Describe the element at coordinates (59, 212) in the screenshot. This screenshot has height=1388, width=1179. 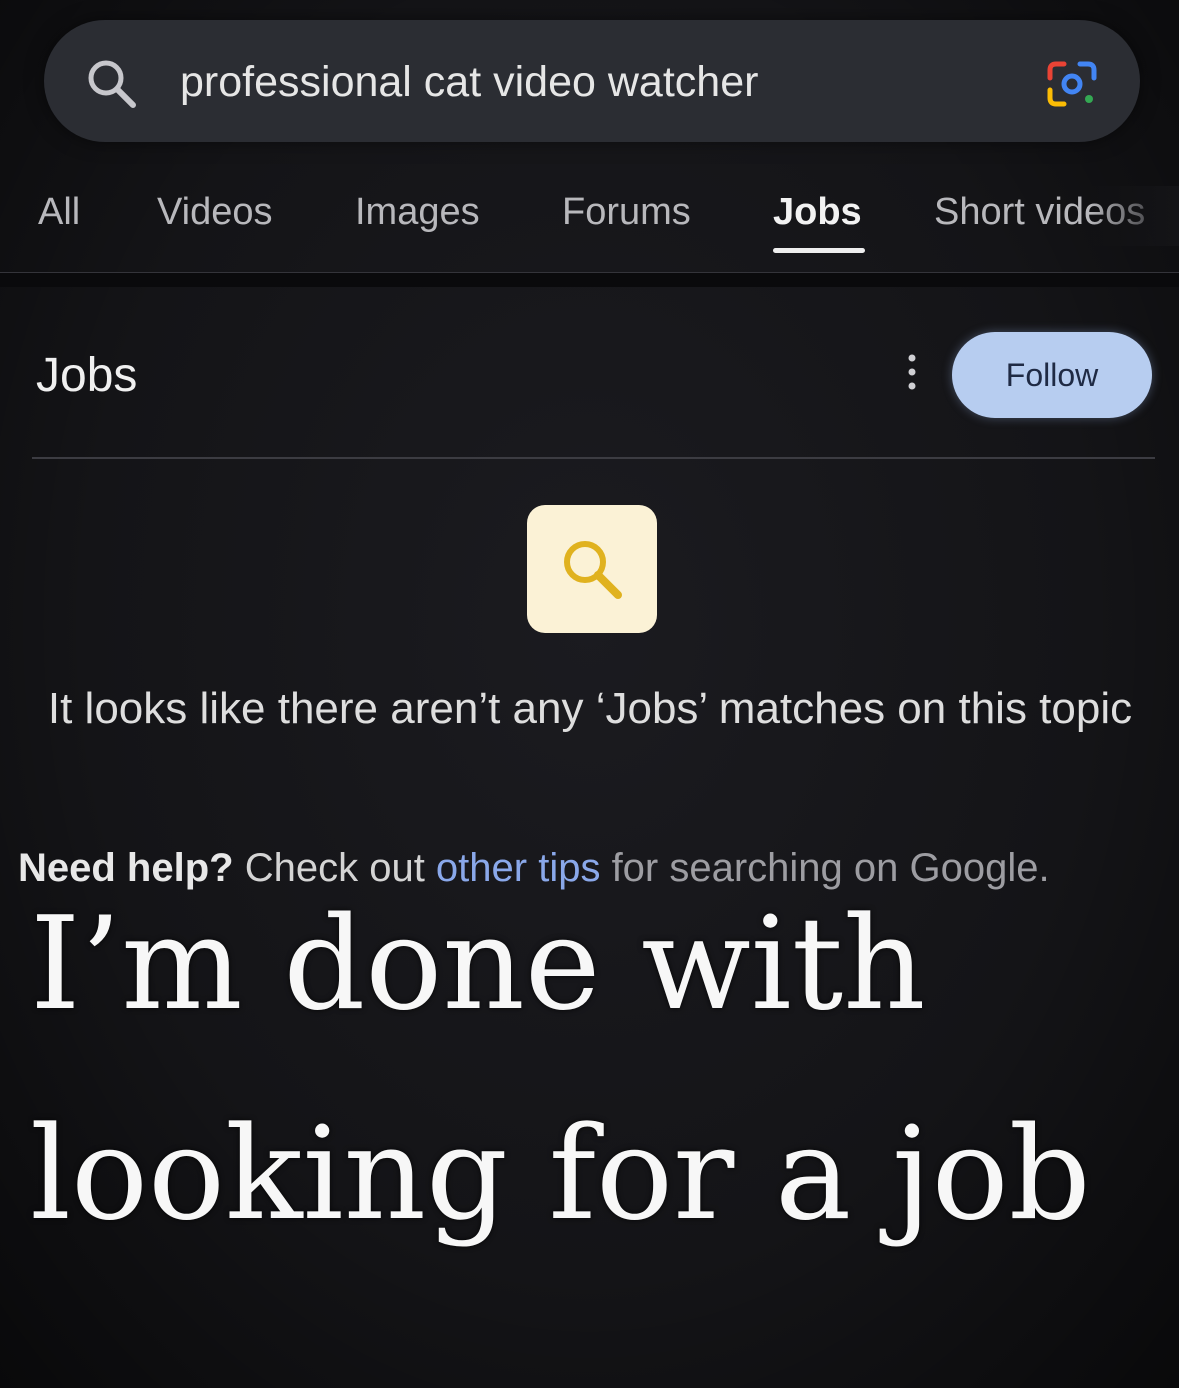
I see `tab-all: All` at that location.